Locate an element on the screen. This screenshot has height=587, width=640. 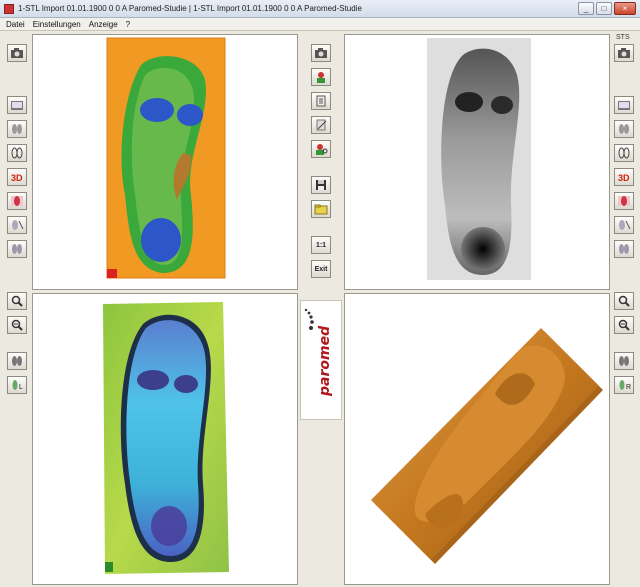
feet-pair-button-right is located at coordinates (624, 361).